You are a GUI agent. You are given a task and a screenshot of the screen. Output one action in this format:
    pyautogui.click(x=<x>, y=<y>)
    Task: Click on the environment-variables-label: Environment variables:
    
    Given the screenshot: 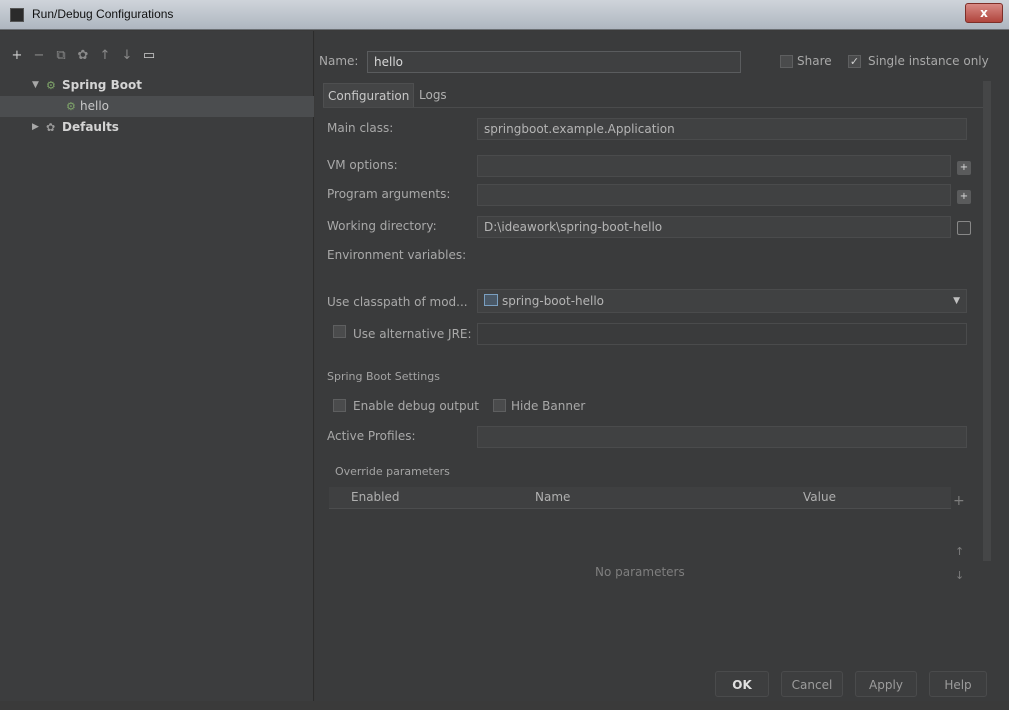 What is the action you would take?
    pyautogui.click(x=397, y=255)
    